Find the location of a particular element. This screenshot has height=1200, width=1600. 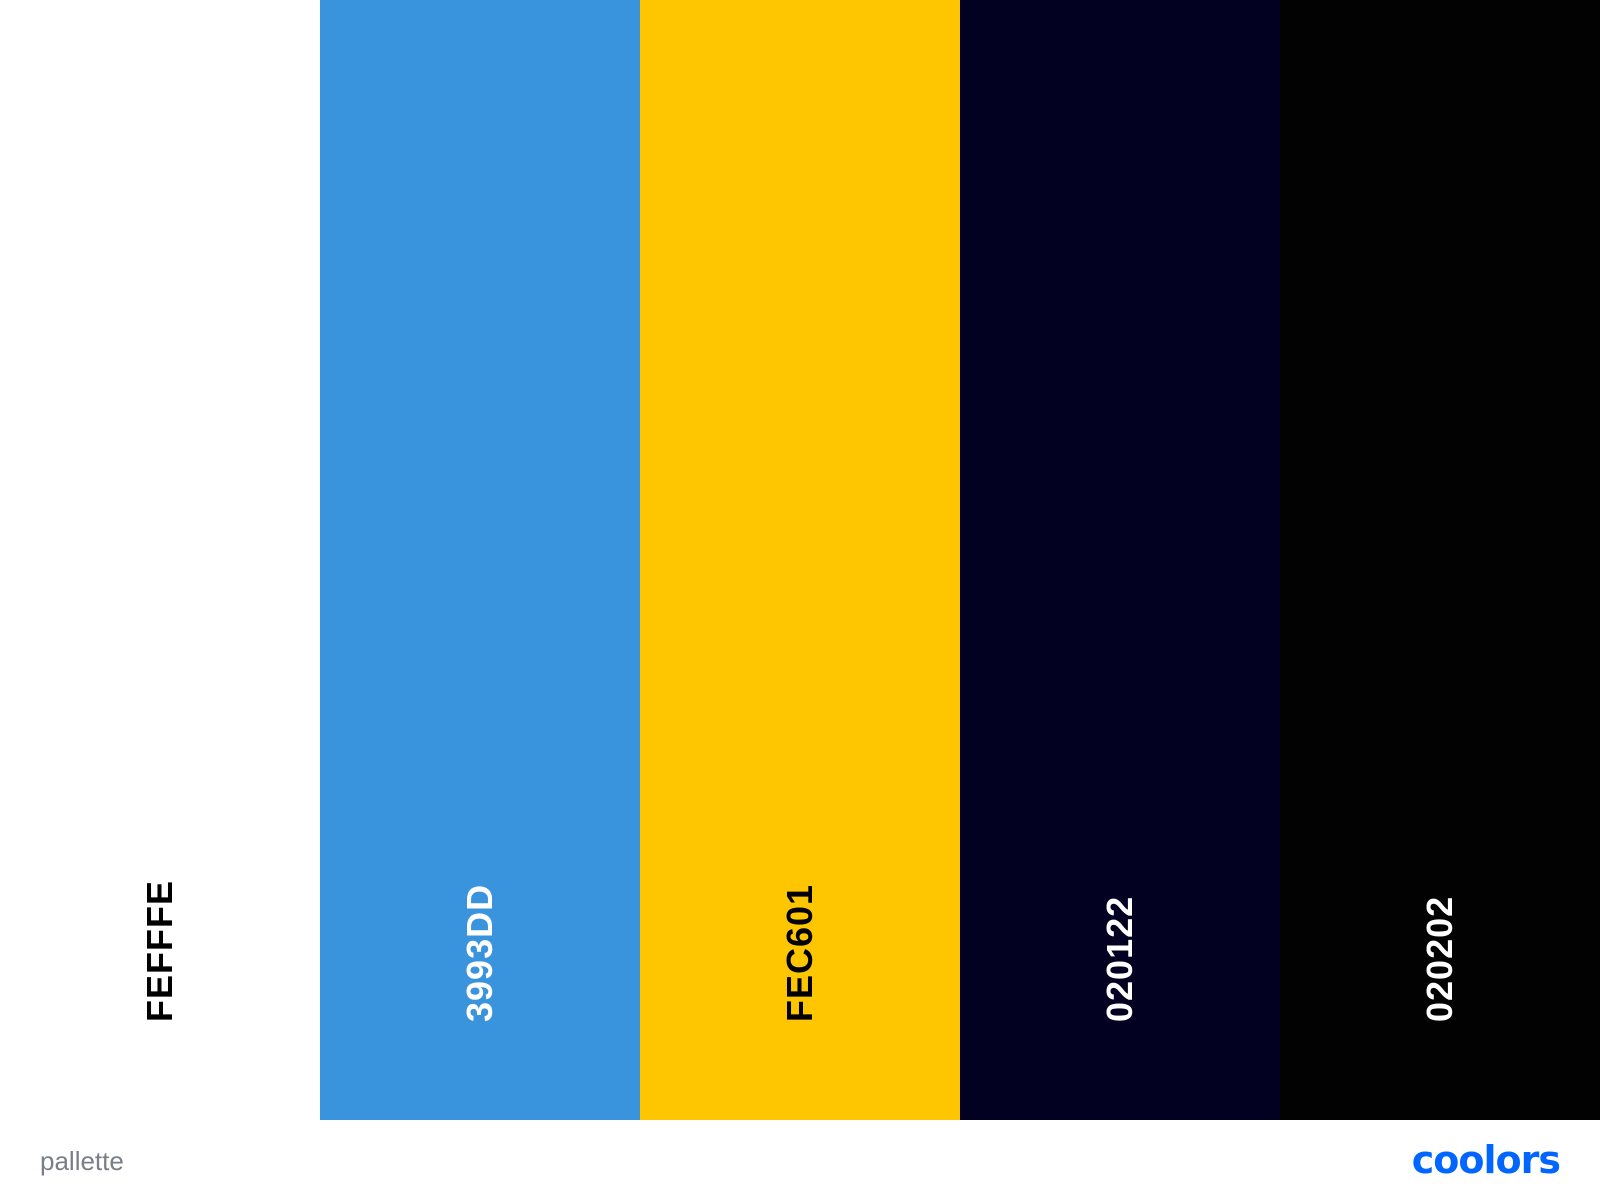

swatch-hex-label: 020202 is located at coordinates (1439, 958).